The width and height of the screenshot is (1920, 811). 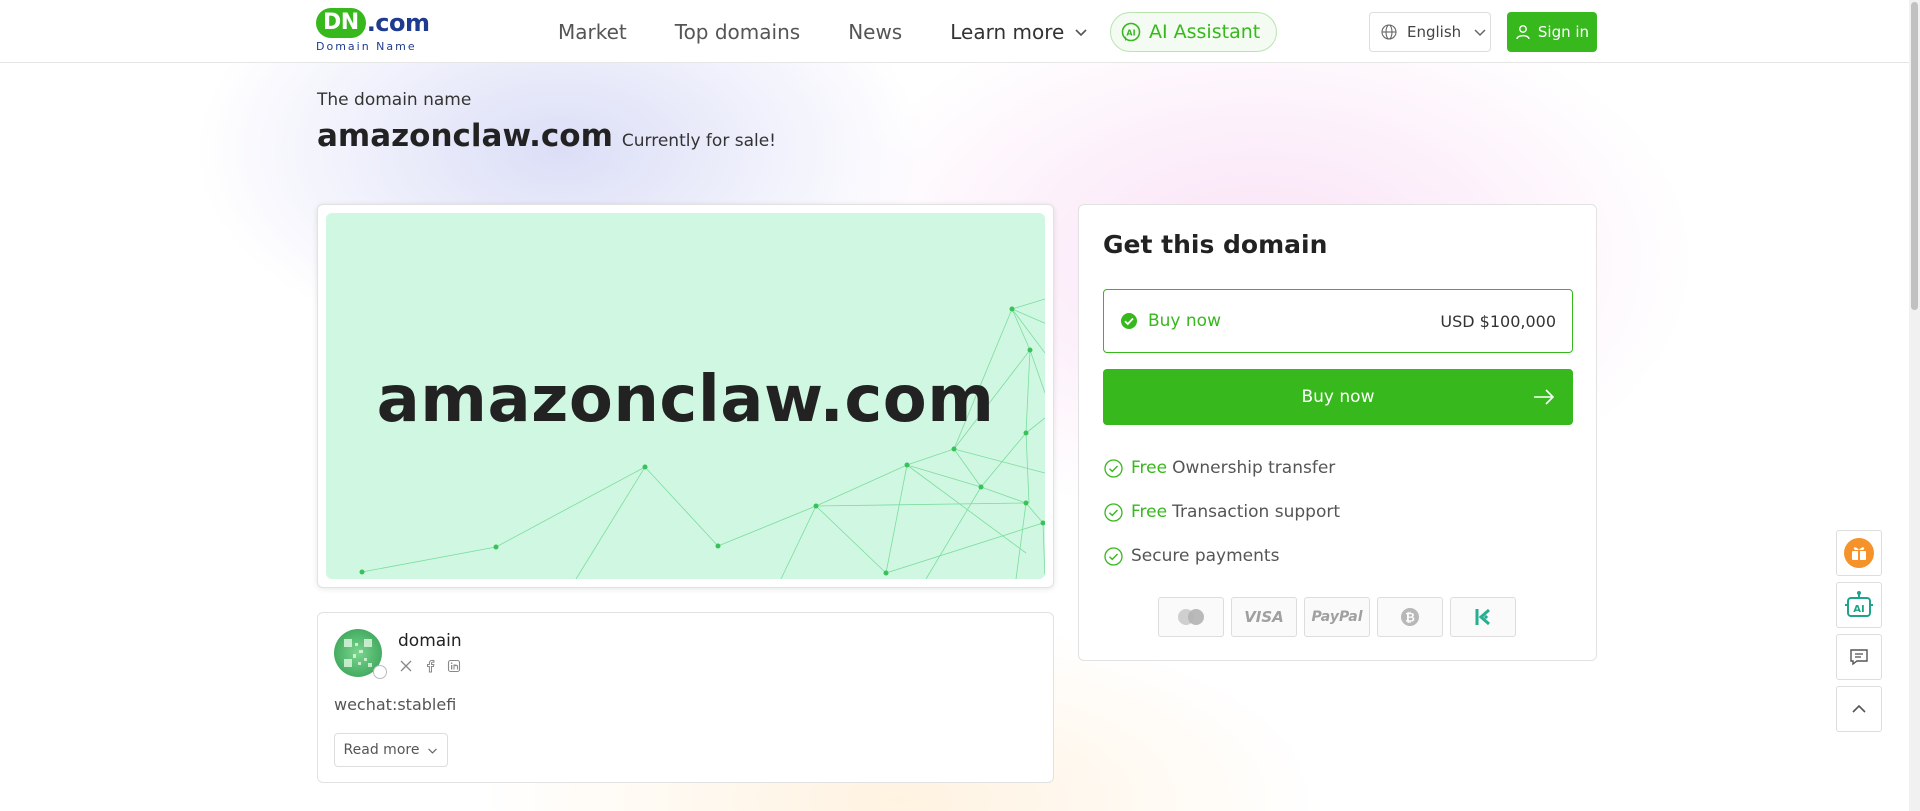 I want to click on dn-logo: DN .com Domain Name, so click(x=373, y=30).